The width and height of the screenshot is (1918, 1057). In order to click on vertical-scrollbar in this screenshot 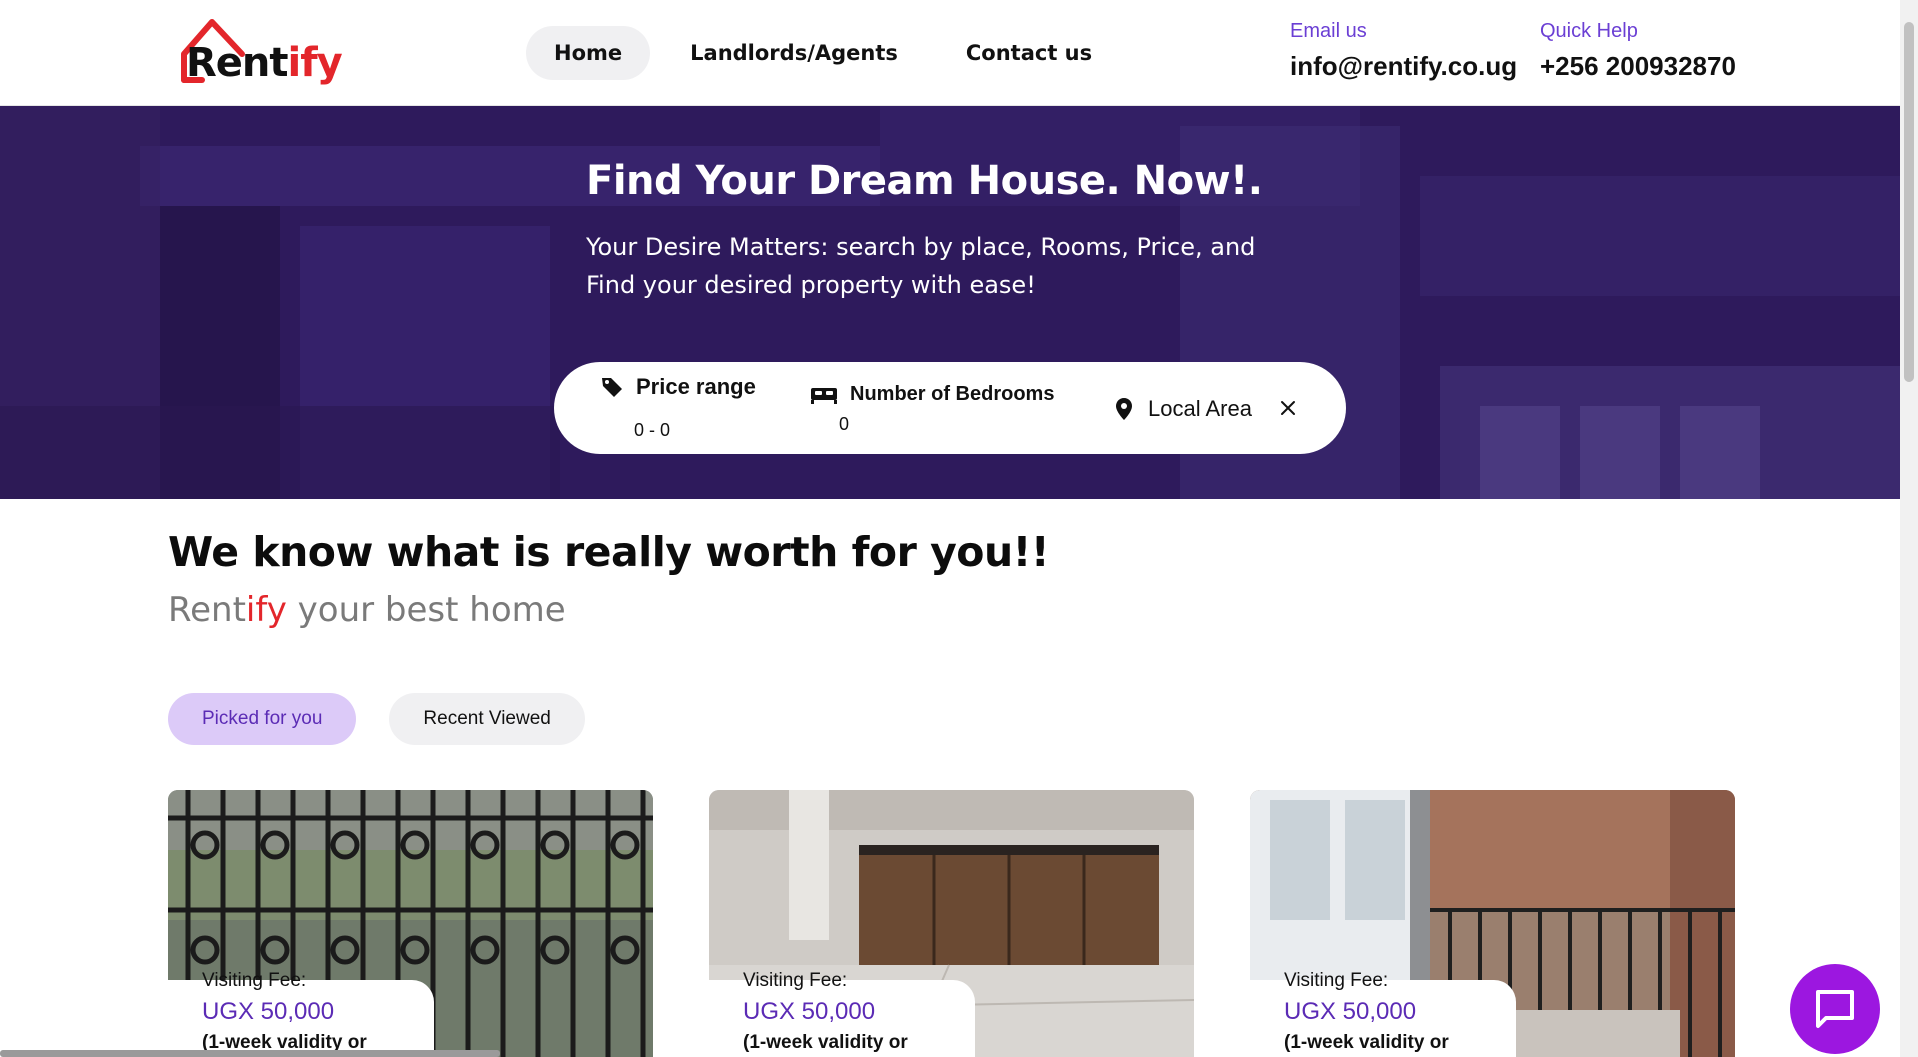, I will do `click(1909, 528)`.